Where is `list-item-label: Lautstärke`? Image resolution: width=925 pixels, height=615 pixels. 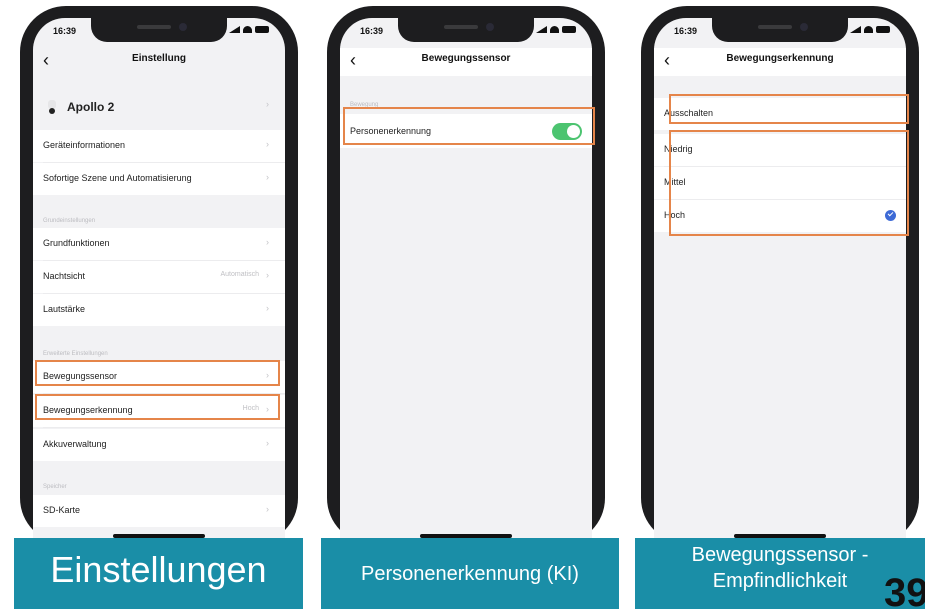 list-item-label: Lautstärke is located at coordinates (64, 309).